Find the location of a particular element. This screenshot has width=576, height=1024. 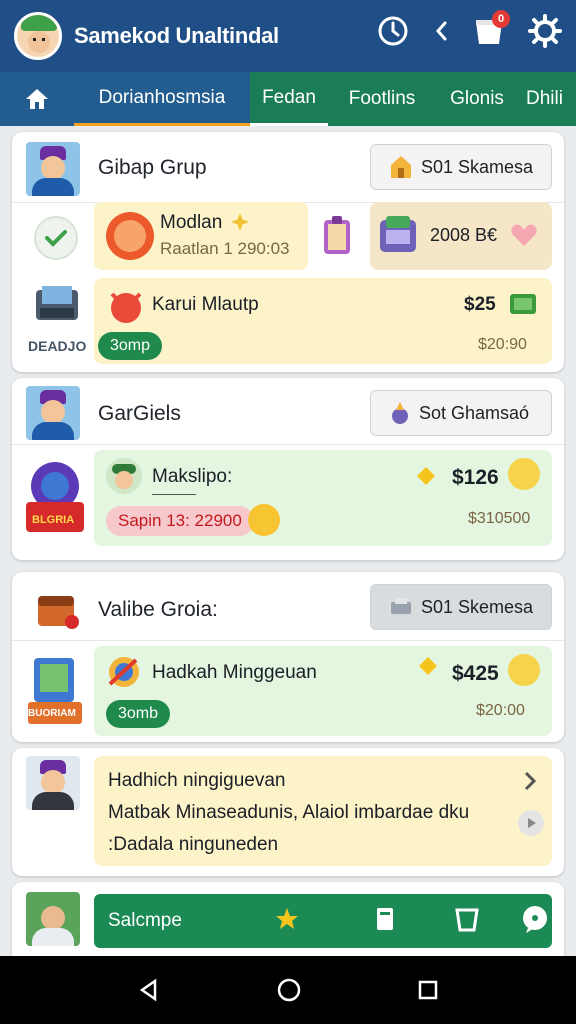

message-line-3: :Dadala ninguneden is located at coordinates (193, 844).